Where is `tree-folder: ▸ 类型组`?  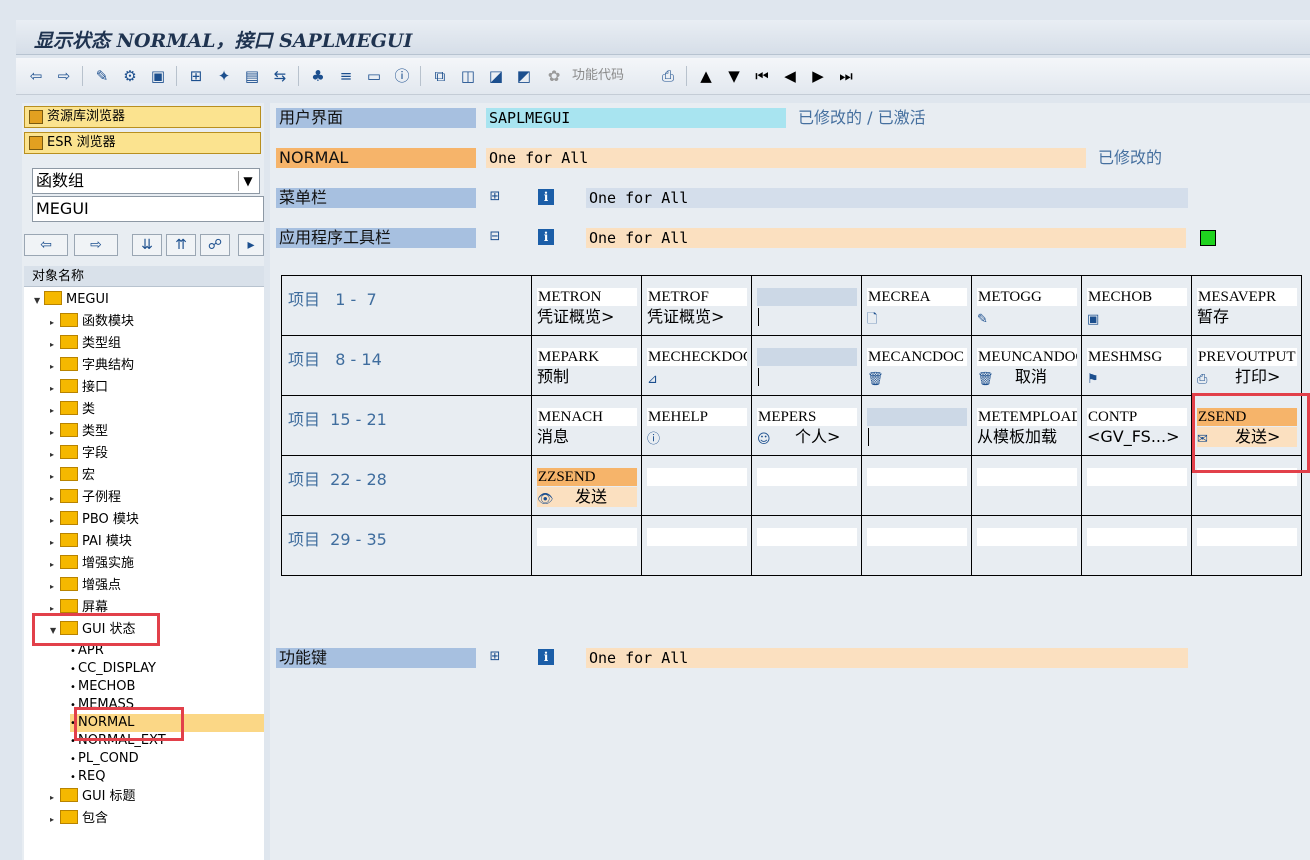
tree-folder: ▸ 类型组 is located at coordinates (85, 344).